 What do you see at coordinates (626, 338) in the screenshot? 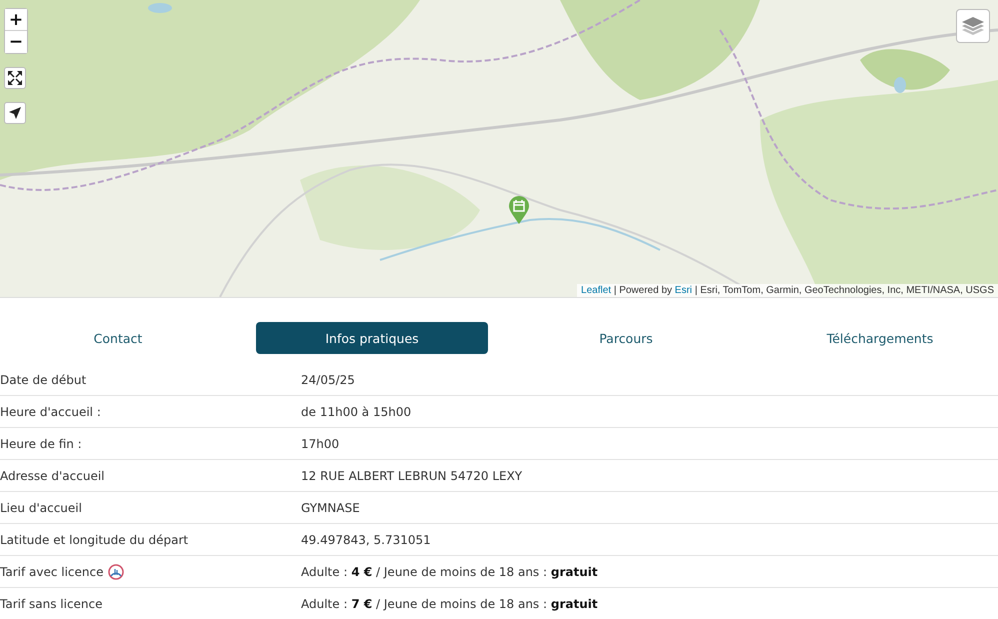
I see `tab: Parcours` at bounding box center [626, 338].